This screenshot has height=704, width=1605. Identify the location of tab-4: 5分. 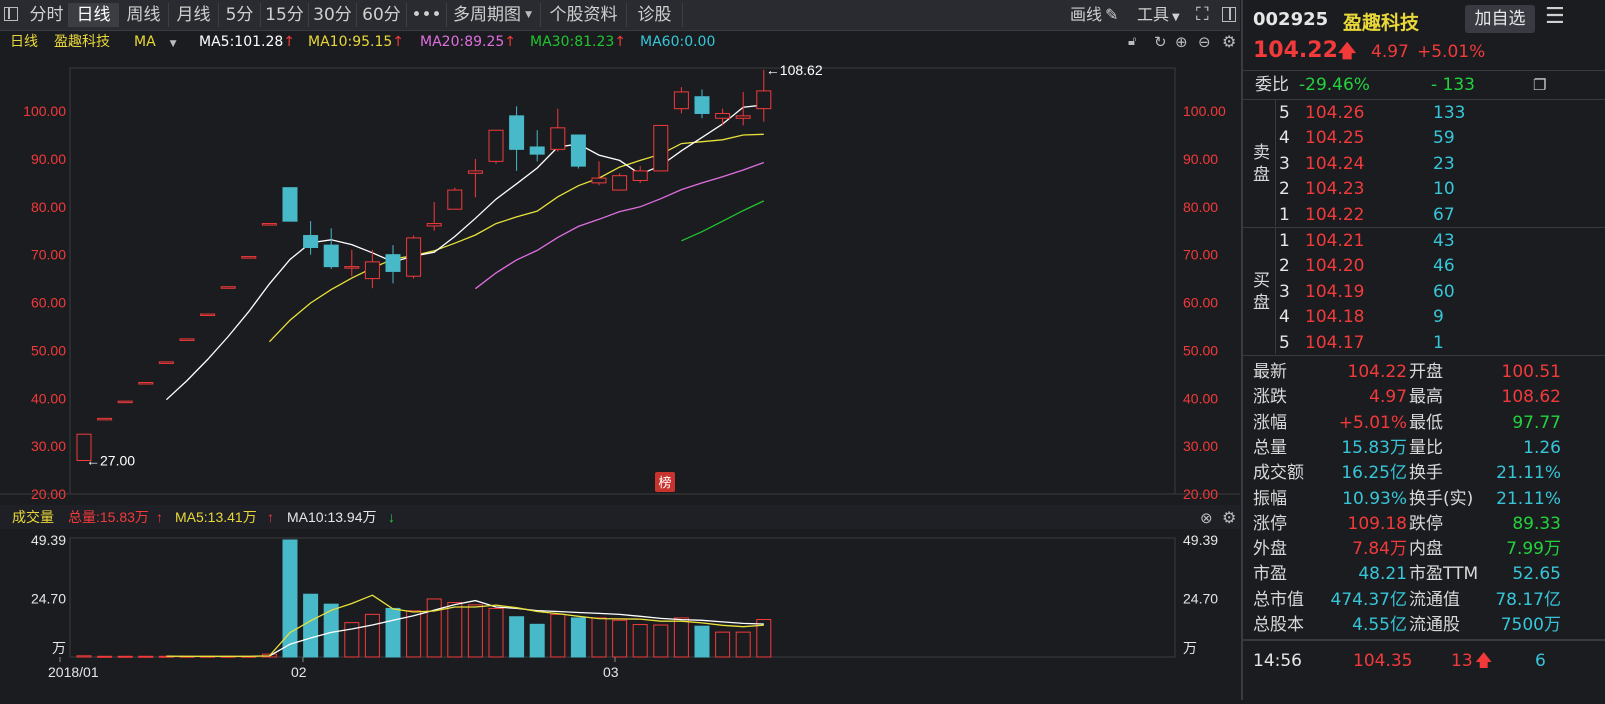
(240, 15).